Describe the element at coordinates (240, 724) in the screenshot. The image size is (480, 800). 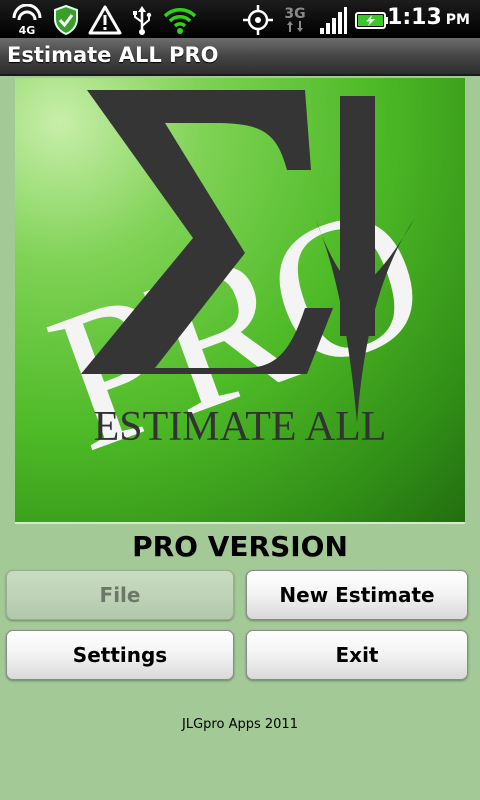
I see `footer-credit: JLGpro Apps 2011` at that location.